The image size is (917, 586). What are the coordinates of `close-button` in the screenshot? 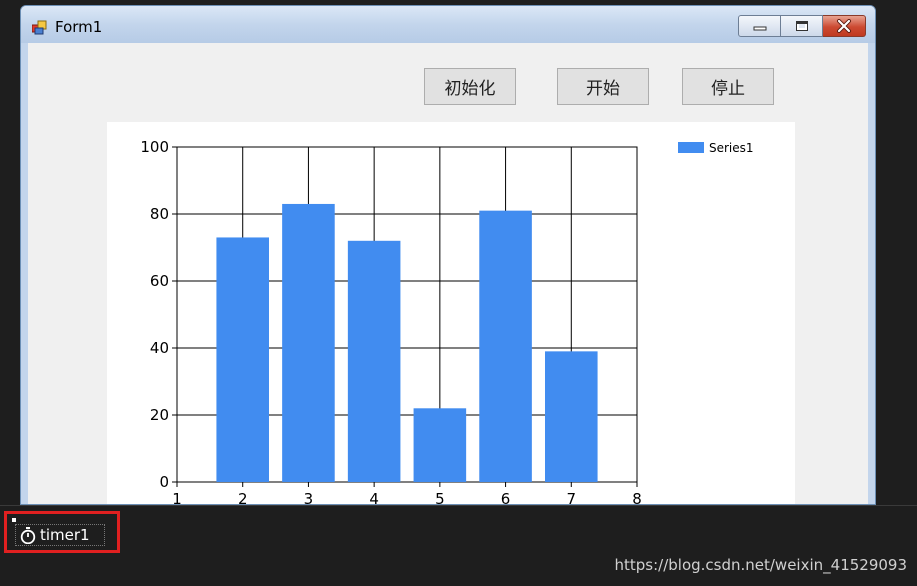 It's located at (844, 26).